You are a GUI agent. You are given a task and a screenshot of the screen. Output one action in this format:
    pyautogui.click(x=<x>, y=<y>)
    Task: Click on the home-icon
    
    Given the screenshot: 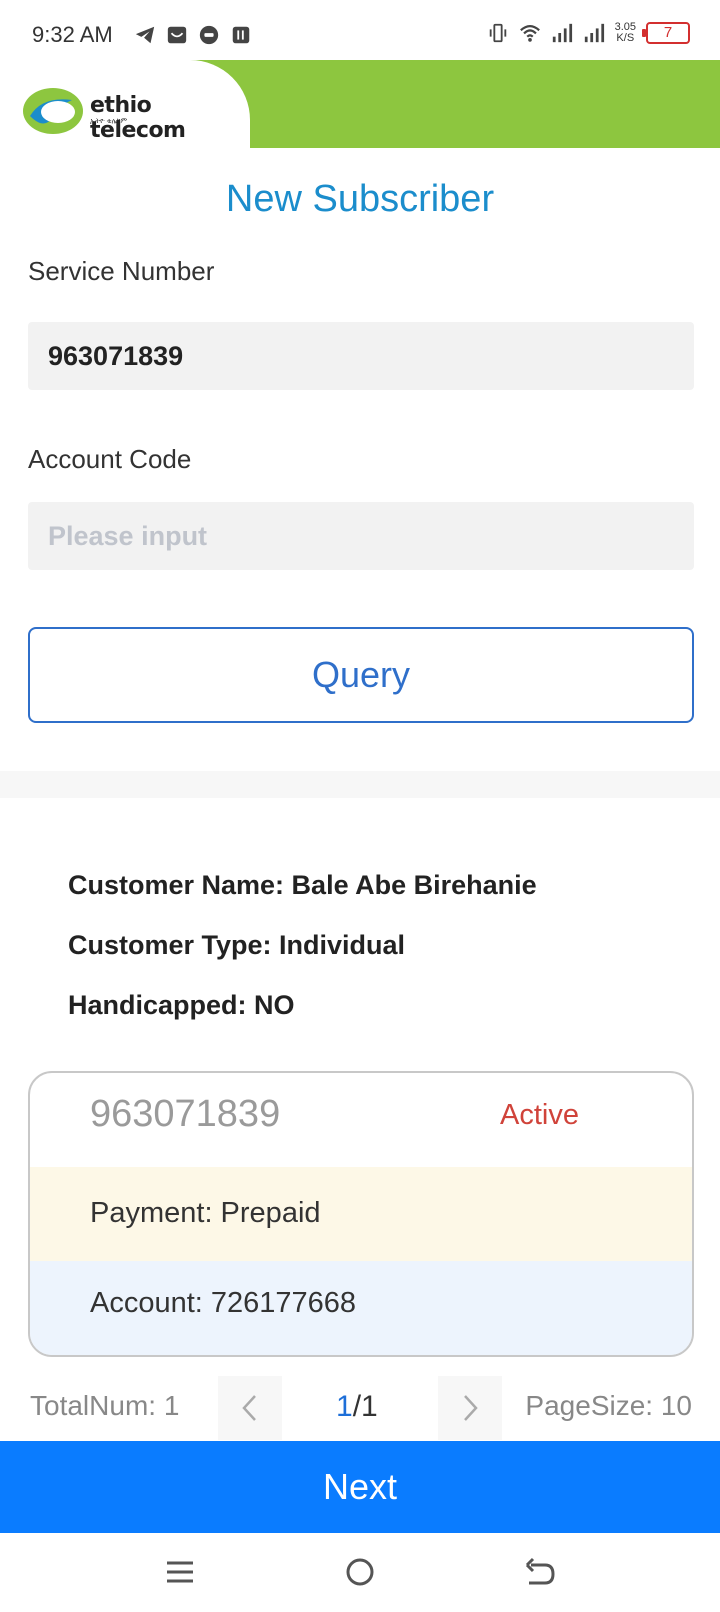 What is the action you would take?
    pyautogui.click(x=360, y=1572)
    